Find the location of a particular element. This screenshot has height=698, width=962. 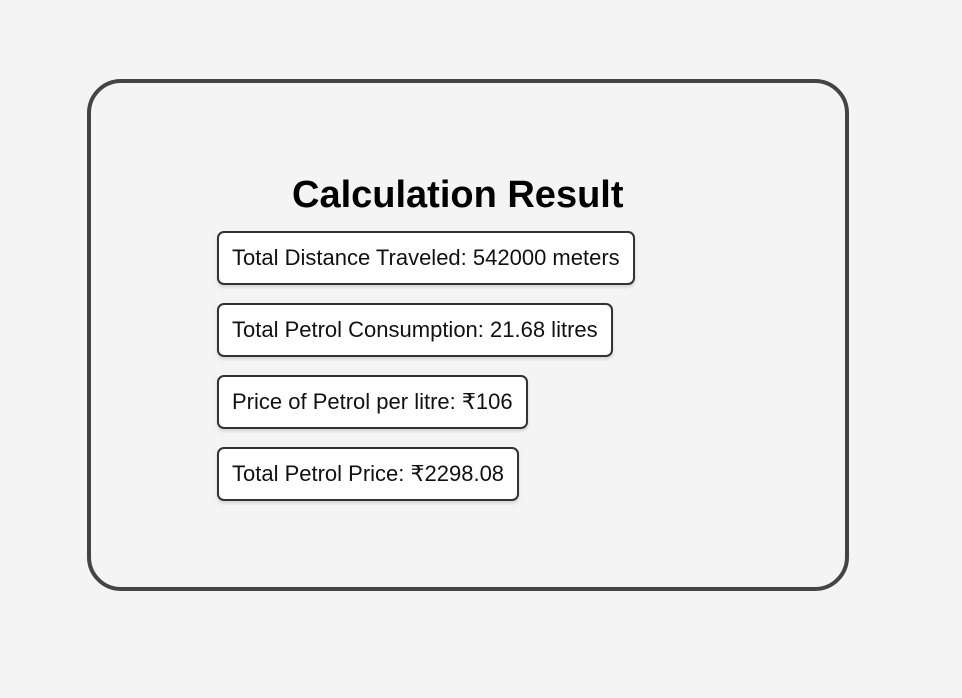

page-title: Calculation Result is located at coordinates (458, 195).